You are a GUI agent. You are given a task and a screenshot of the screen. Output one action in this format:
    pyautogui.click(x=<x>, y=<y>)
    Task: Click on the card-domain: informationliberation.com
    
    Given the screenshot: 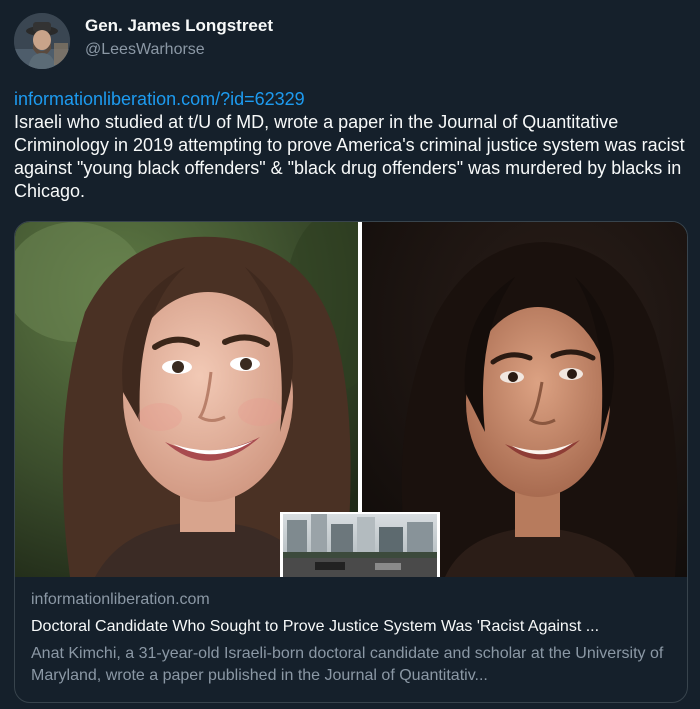 What is the action you would take?
    pyautogui.click(x=120, y=599)
    